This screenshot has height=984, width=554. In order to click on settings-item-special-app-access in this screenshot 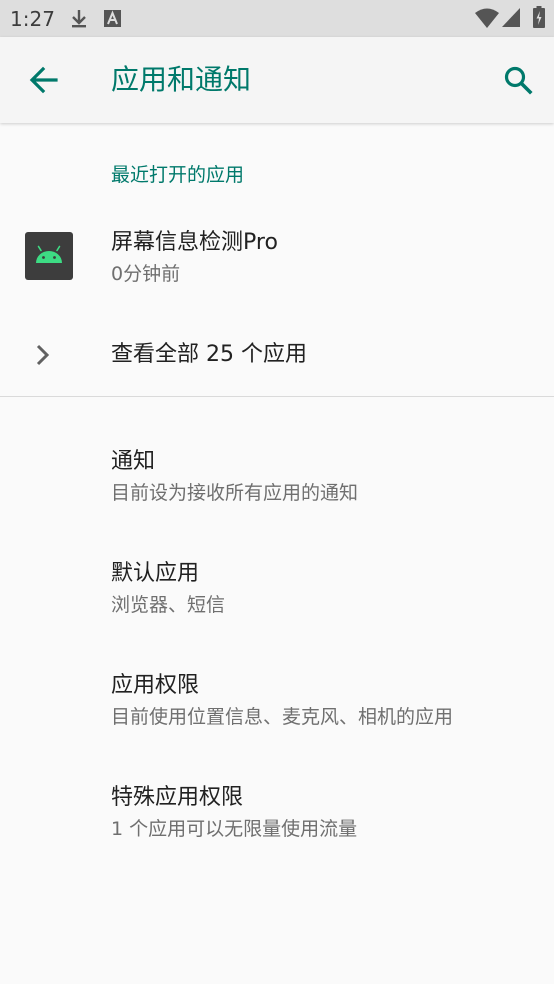, I will do `click(277, 812)`.